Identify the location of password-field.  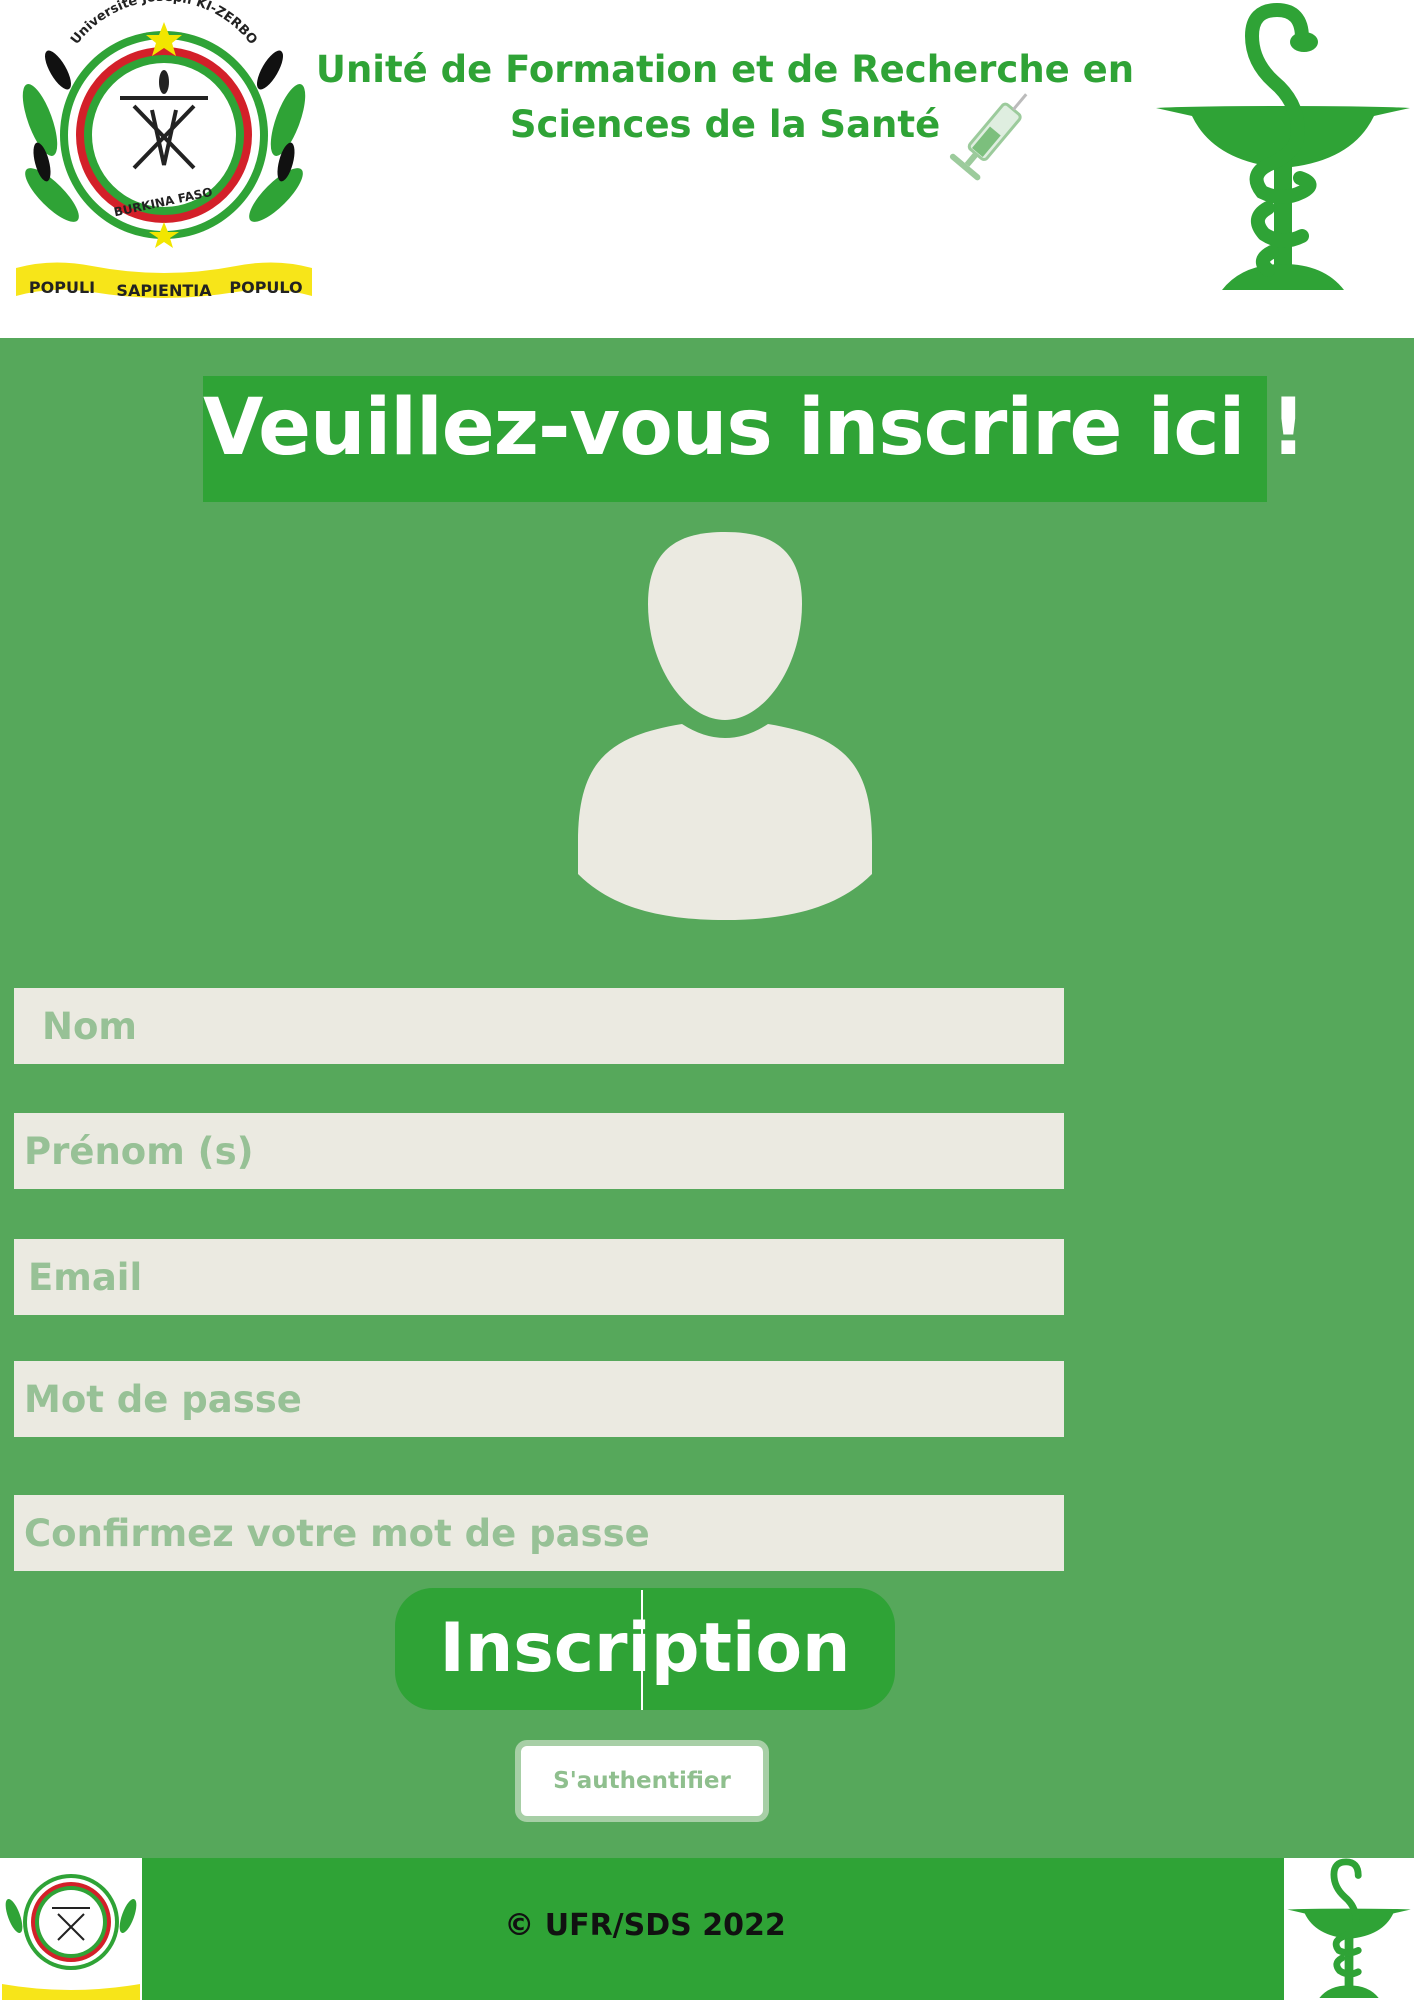
(539, 1399).